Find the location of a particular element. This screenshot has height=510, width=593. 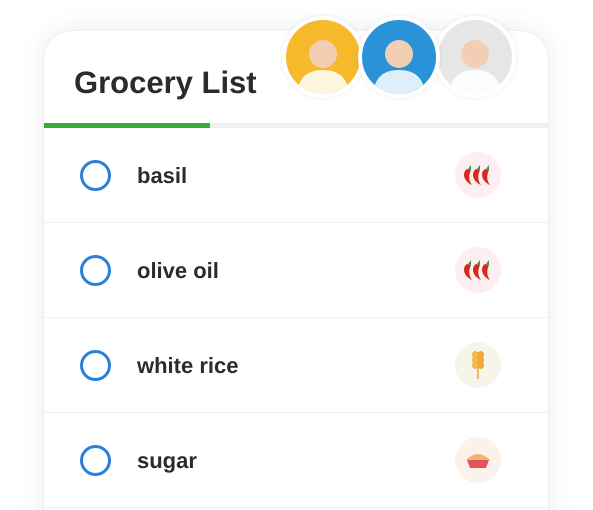

item-name: sugar is located at coordinates (167, 460).